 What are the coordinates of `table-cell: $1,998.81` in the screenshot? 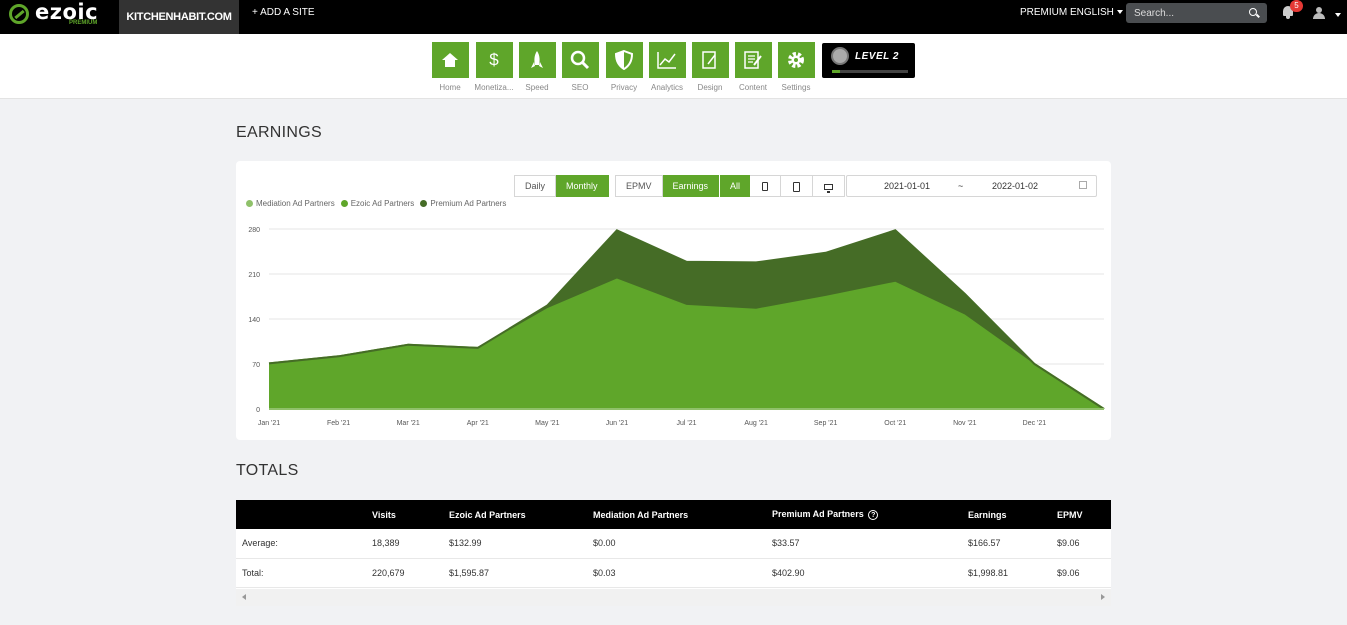 It's located at (1006, 573).